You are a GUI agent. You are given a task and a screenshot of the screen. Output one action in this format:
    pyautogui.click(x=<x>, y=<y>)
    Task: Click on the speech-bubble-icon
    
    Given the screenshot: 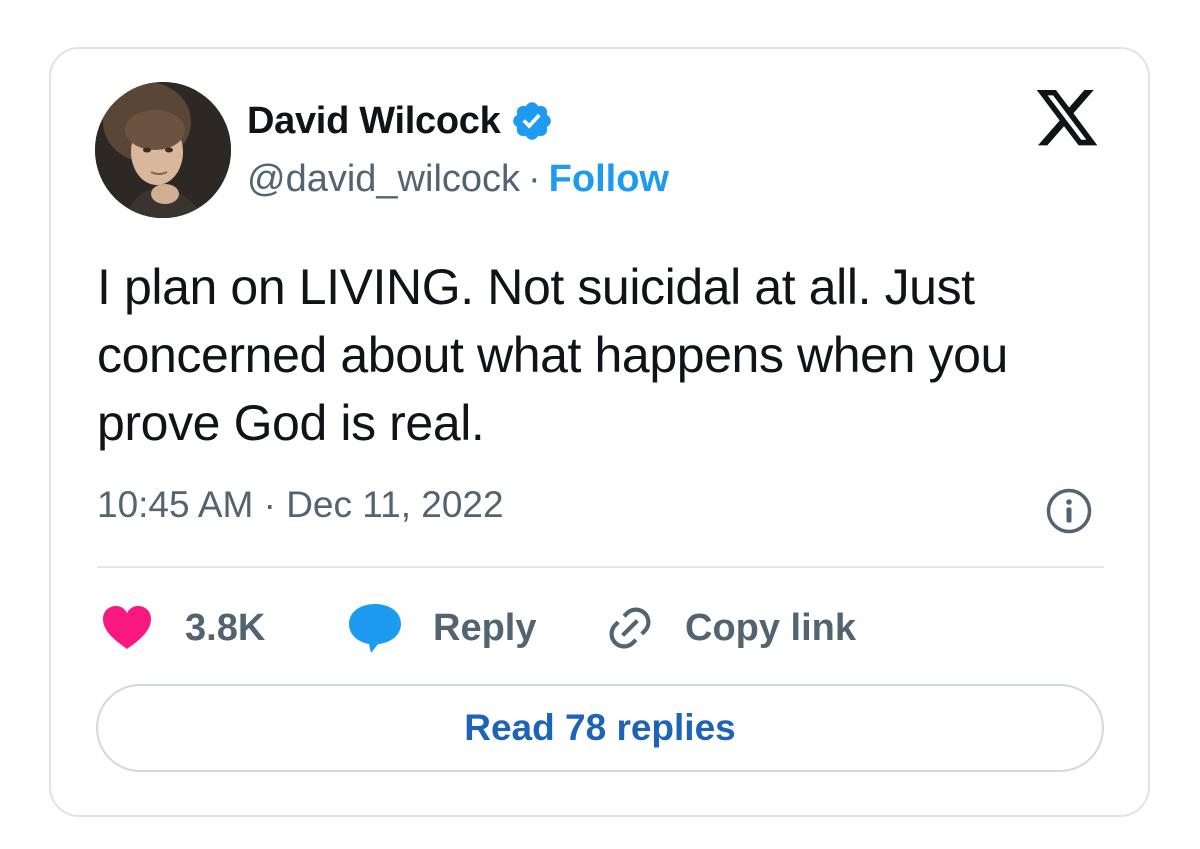 What is the action you would take?
    pyautogui.click(x=375, y=628)
    